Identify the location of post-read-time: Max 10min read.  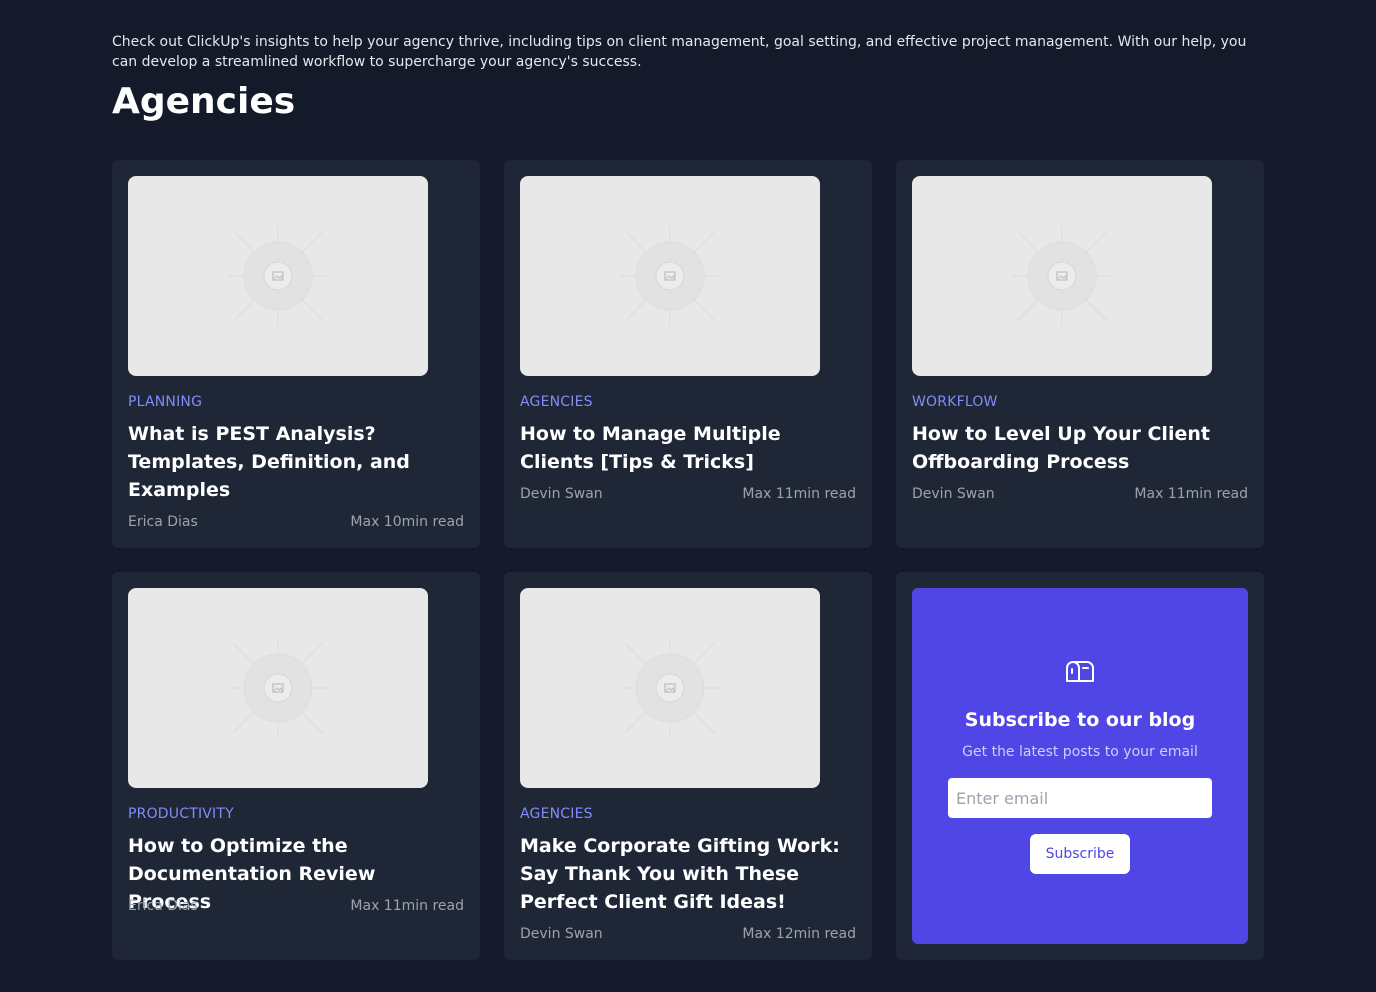
(407, 522).